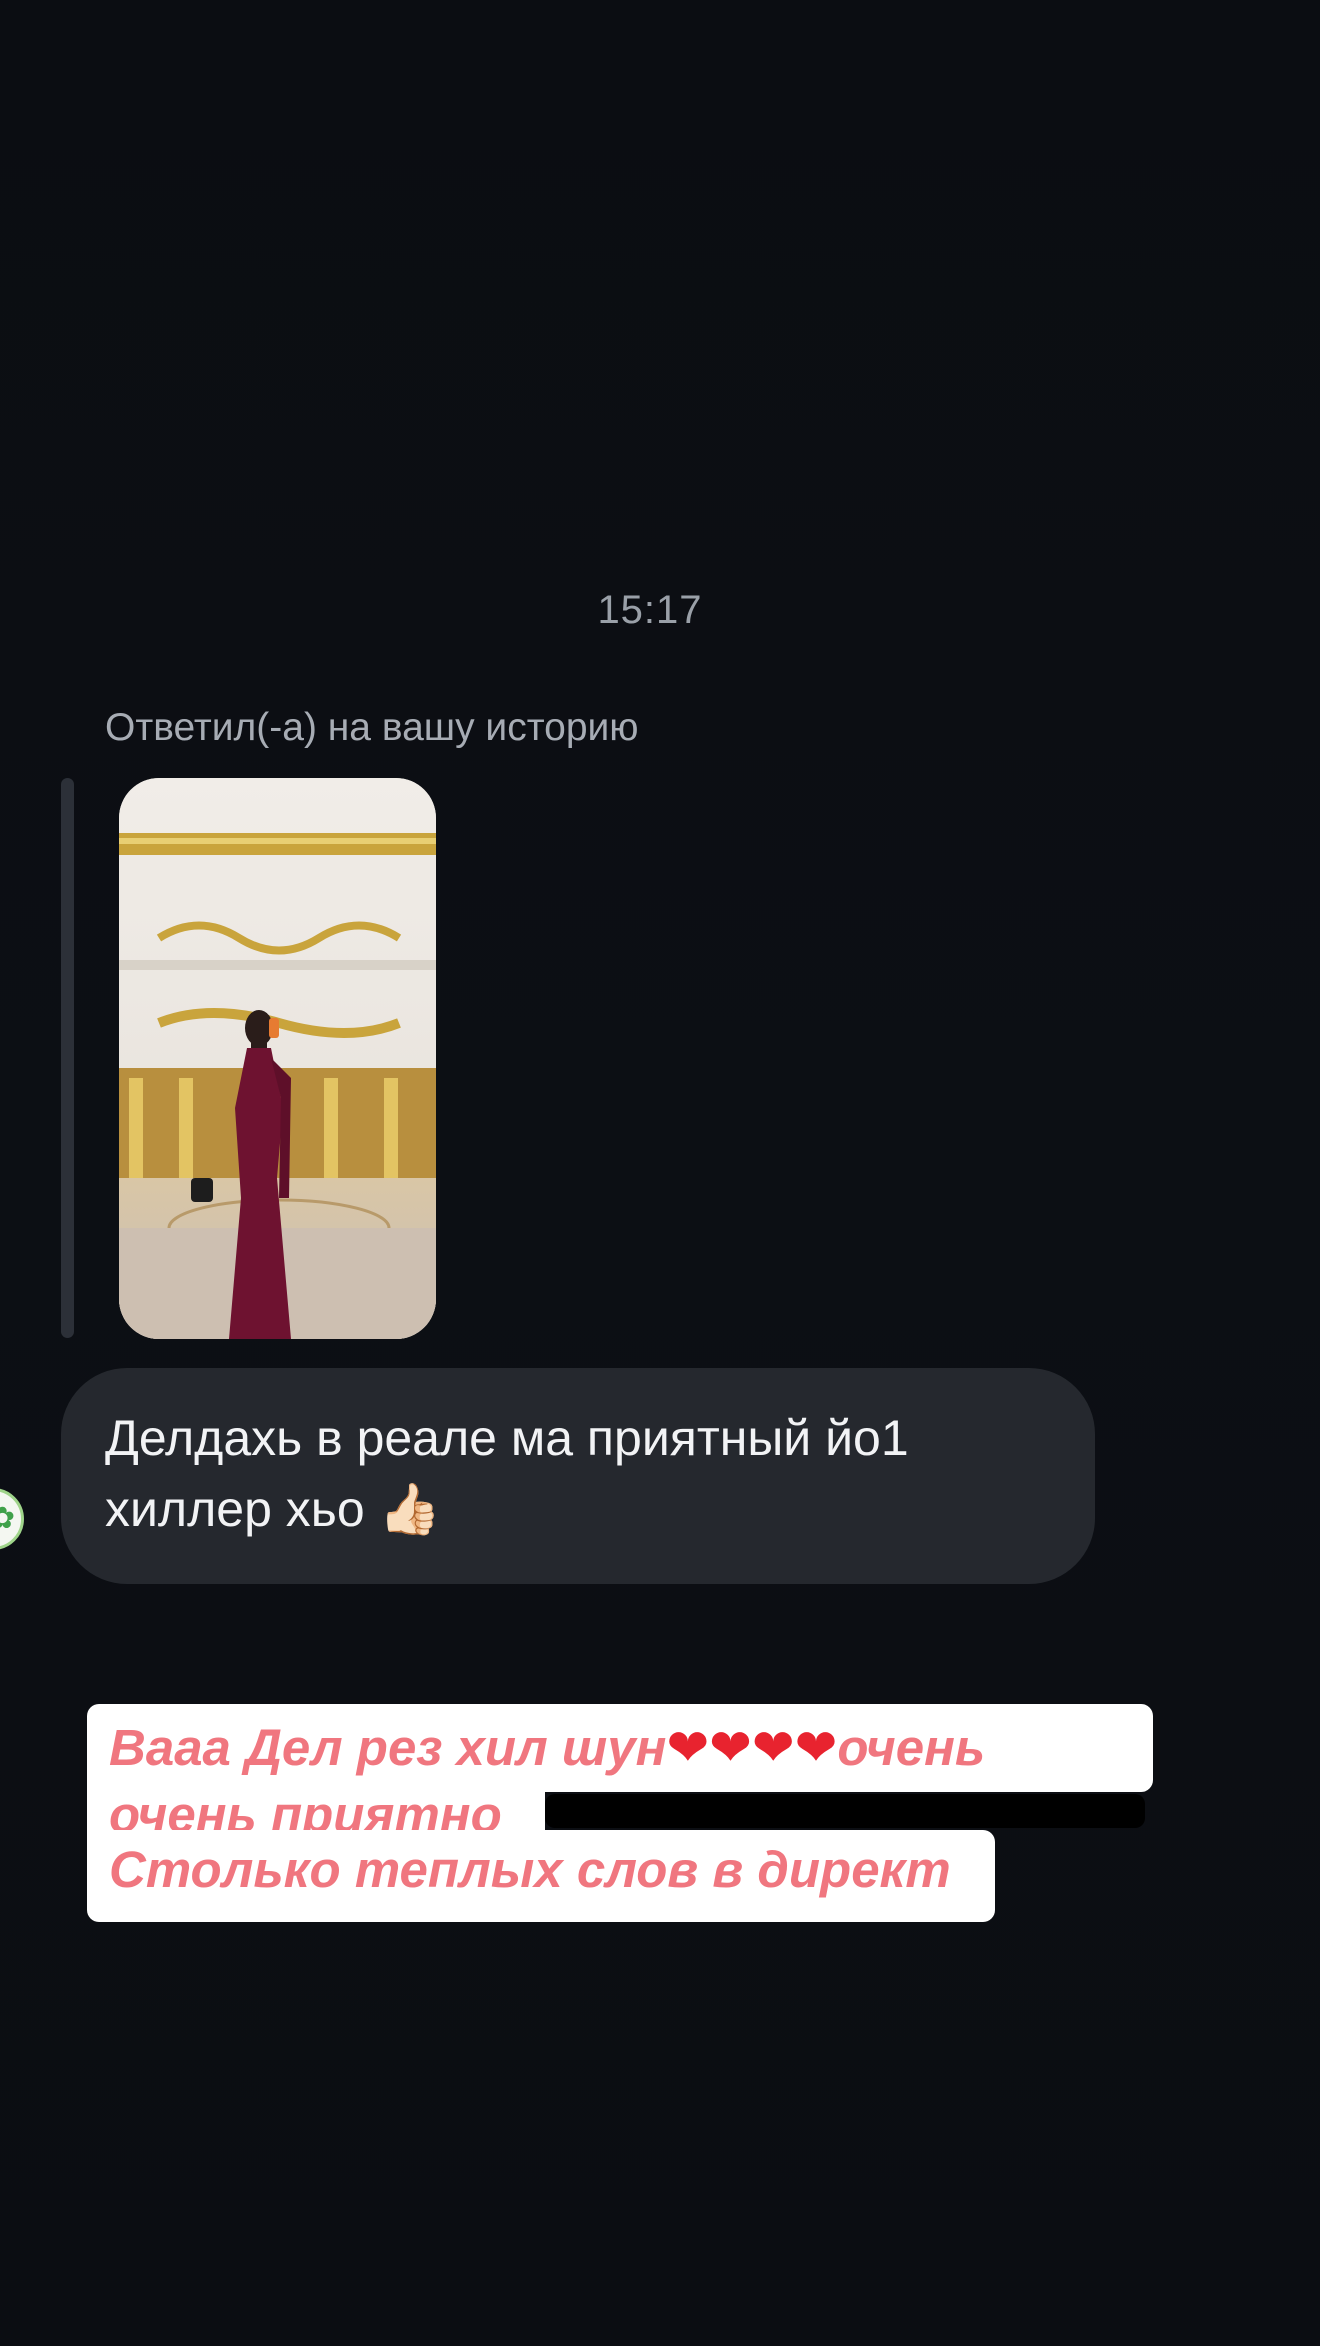 Image resolution: width=1320 pixels, height=2346 pixels. I want to click on overlay-line-1: Ваaa Дел рез хил шун❤❤❤❤очень, so click(620, 1748).